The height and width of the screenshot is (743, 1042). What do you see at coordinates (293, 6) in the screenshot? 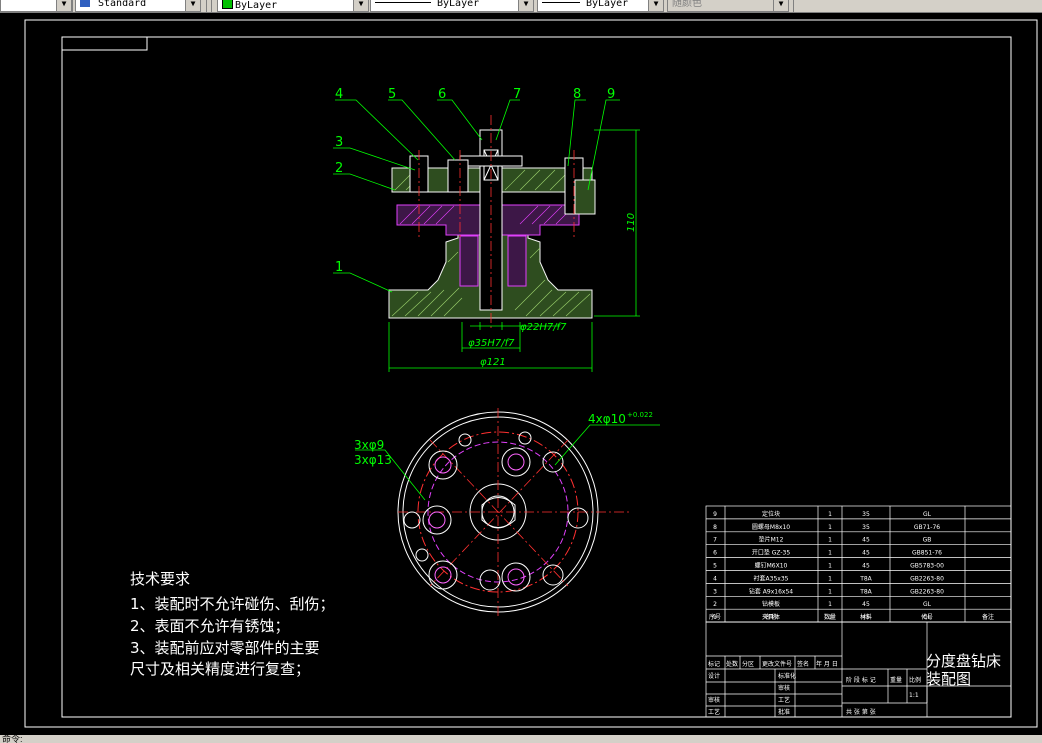
I see `color-dropdown: ByLayer ▼` at bounding box center [293, 6].